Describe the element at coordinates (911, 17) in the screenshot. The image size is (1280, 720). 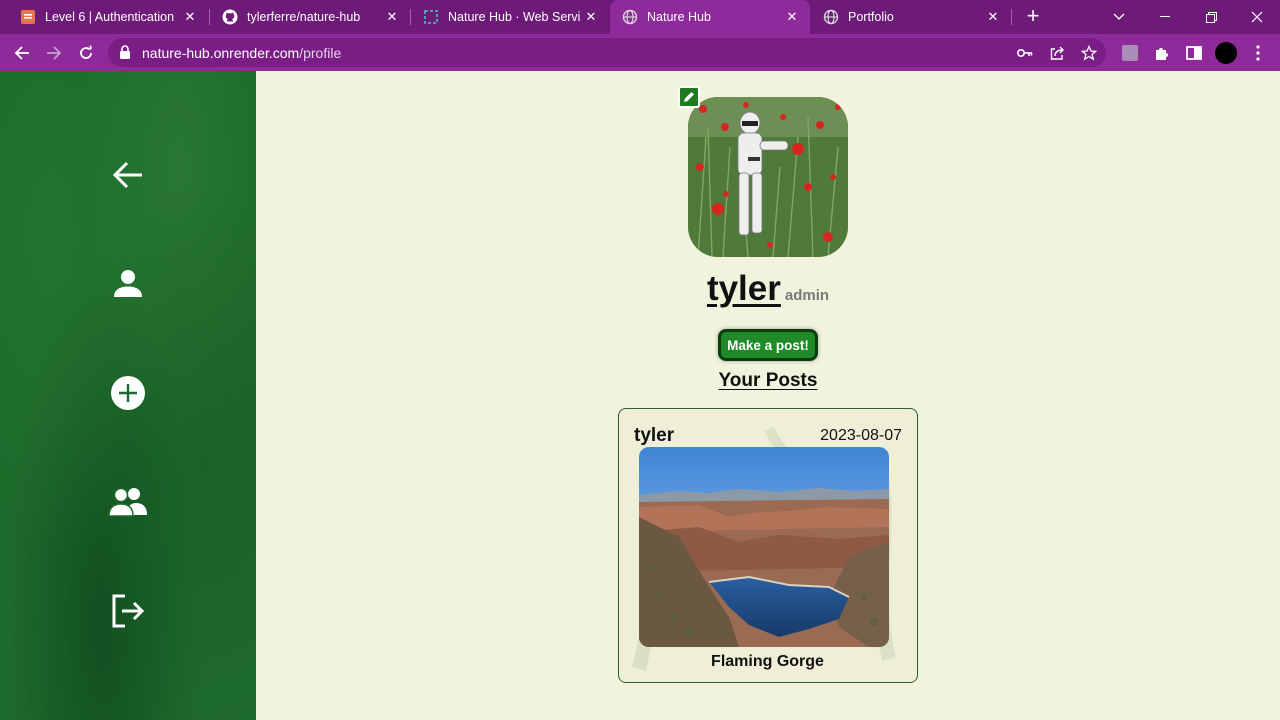
I see `tab-portfolio: Portfolio ✕` at that location.